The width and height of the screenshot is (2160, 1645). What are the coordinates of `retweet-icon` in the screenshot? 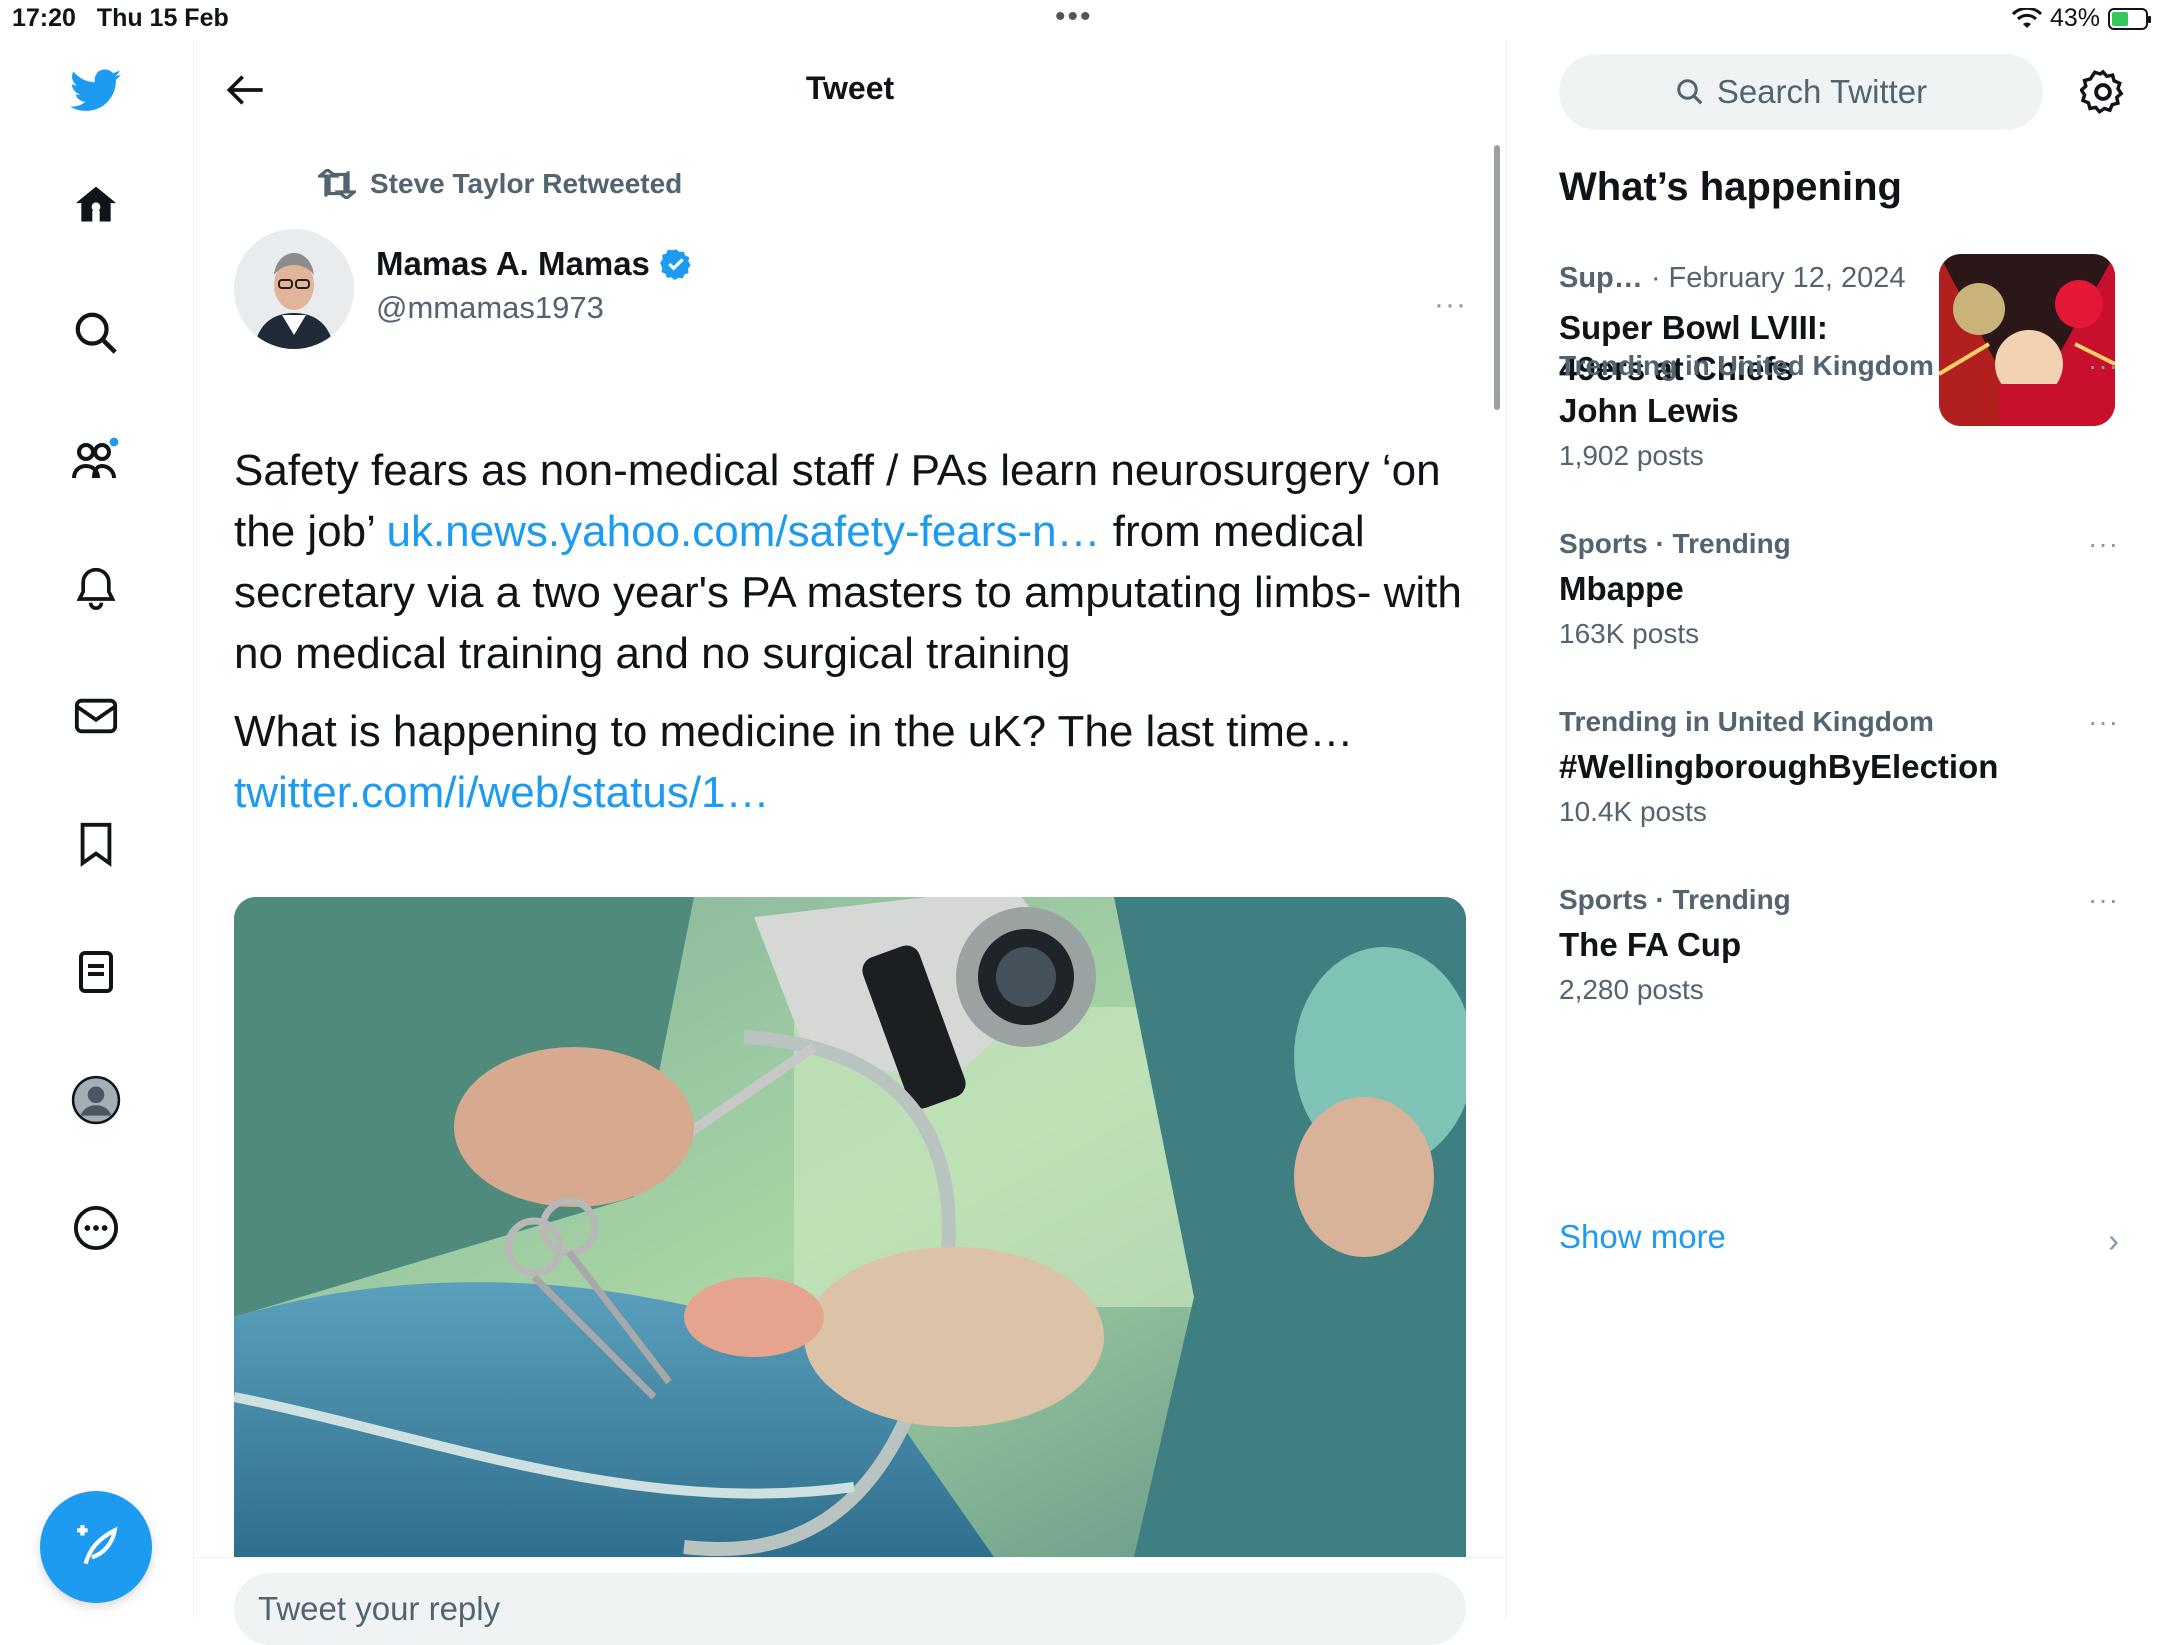 It's located at (337, 184).